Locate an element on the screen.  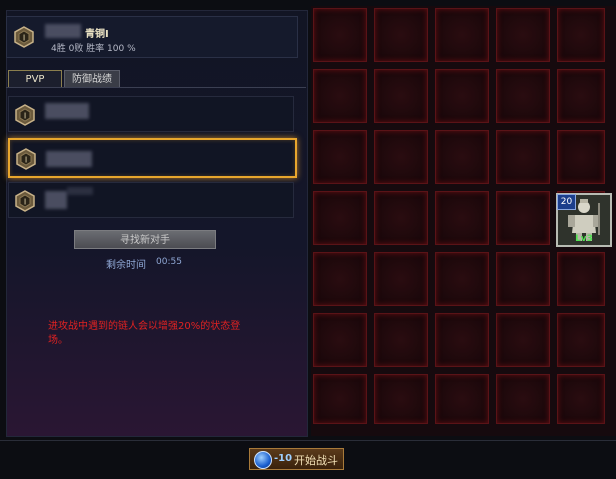
opponent-row-2: I is located at coordinates (152, 158).